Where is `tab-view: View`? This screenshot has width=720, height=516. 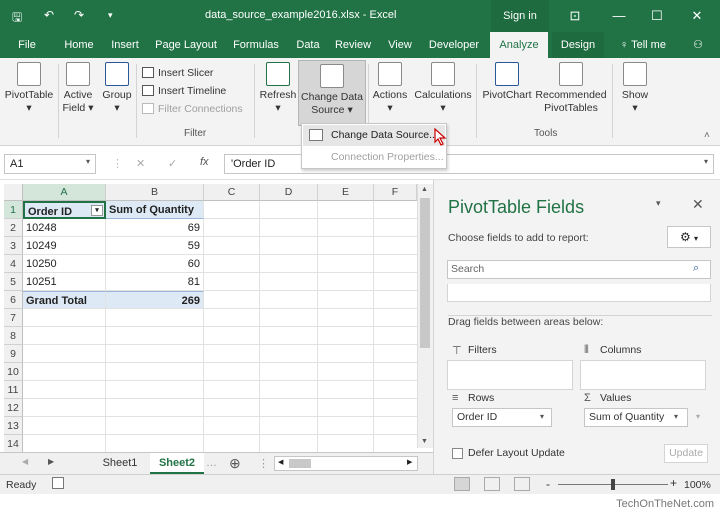
tab-view: View is located at coordinates (400, 45).